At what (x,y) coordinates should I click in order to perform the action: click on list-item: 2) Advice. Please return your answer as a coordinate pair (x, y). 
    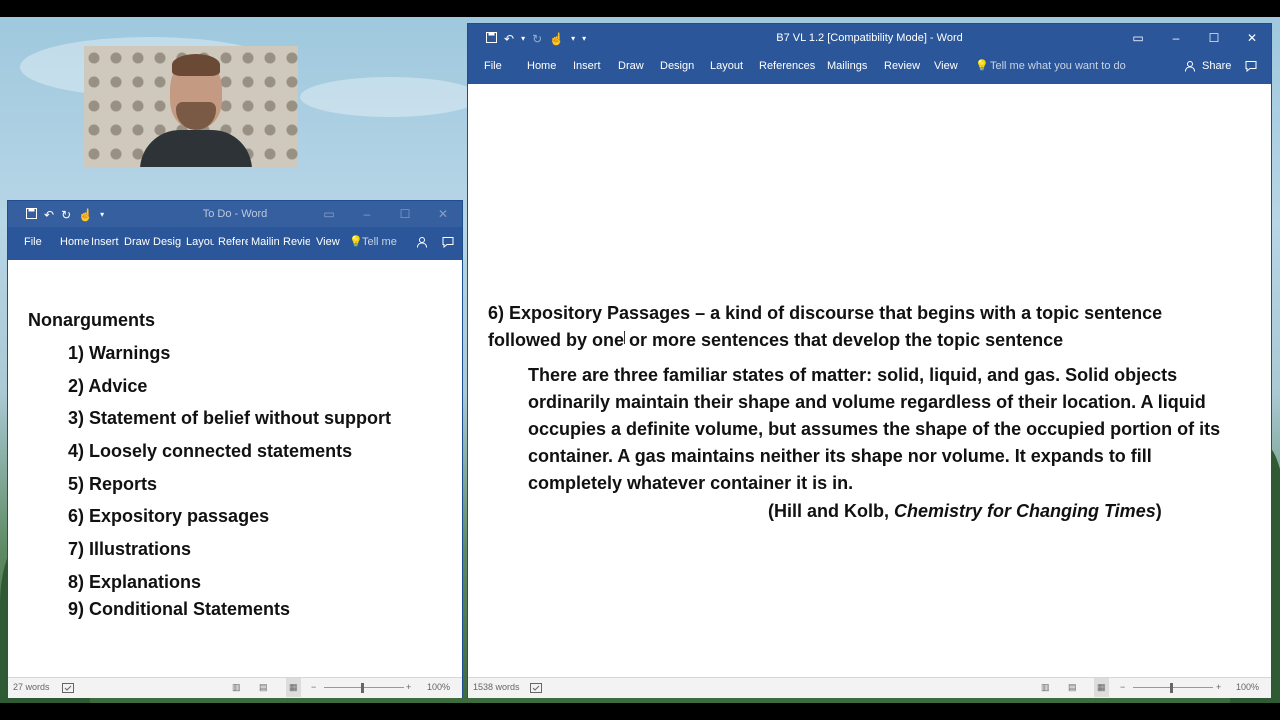
    Looking at the image, I should click on (108, 386).